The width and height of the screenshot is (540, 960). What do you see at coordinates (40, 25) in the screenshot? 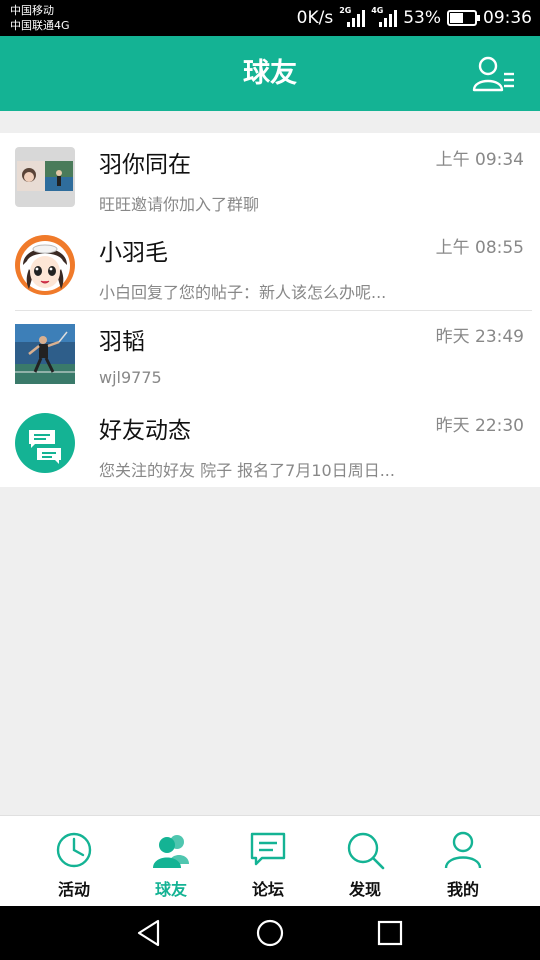
I see `carrier-2-label: 中国联通4G` at bounding box center [40, 25].